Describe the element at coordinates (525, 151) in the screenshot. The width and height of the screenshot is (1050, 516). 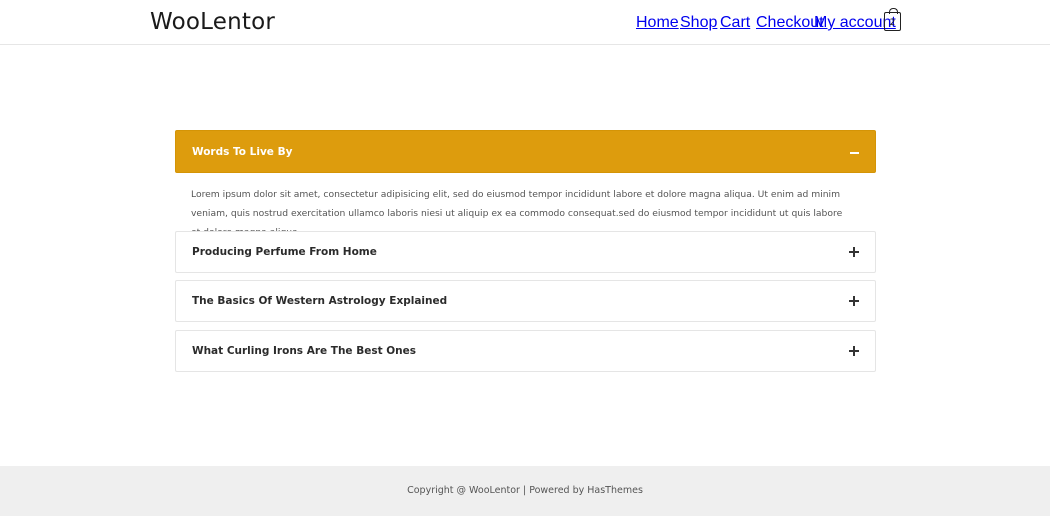
I see `accordion-header-active: Words To Live By` at that location.